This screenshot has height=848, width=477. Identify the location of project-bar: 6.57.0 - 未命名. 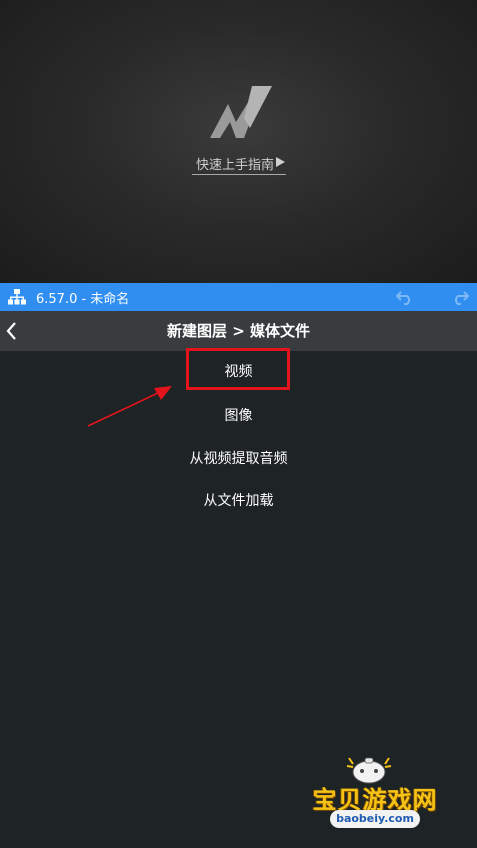
(238, 297).